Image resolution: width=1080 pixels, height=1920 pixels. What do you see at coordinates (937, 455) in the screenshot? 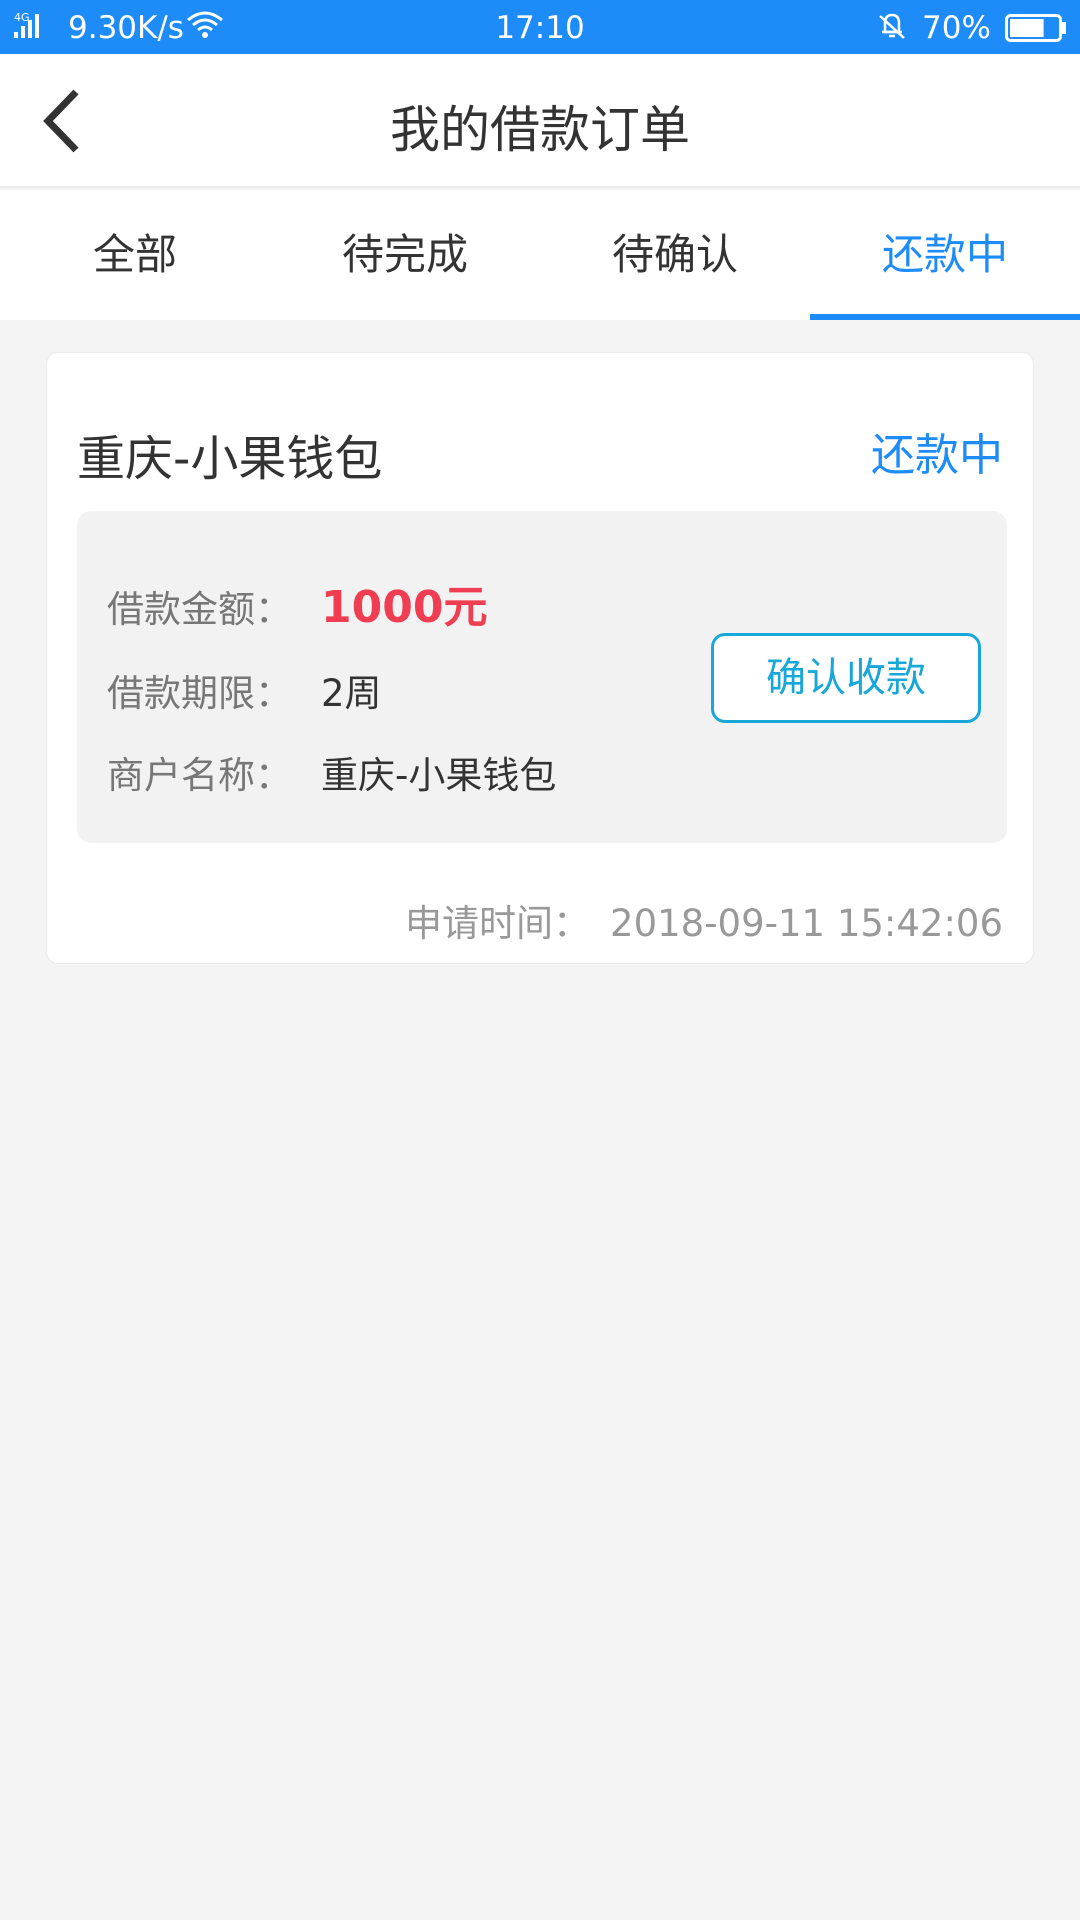
I see `order-status: 还款中` at bounding box center [937, 455].